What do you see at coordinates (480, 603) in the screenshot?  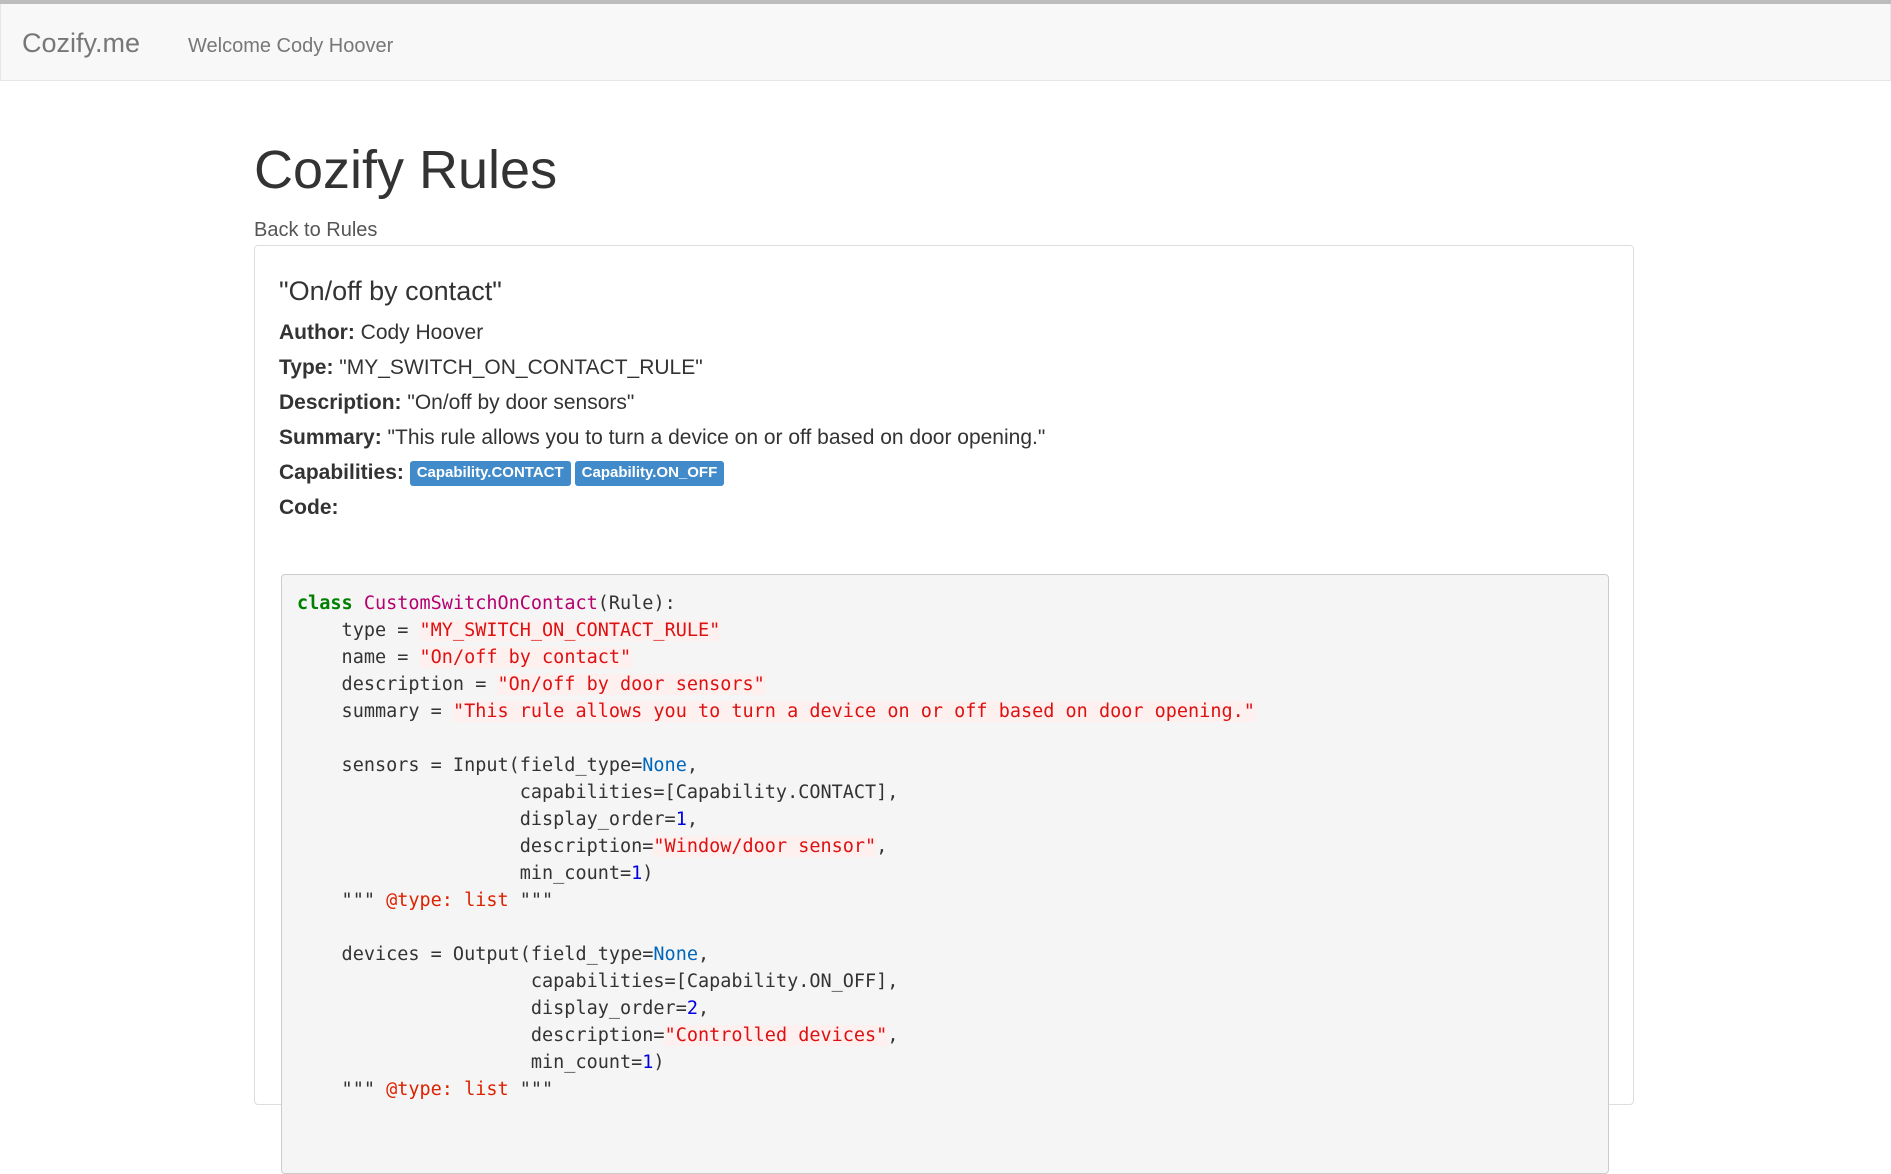 I see `code-token: CustomSwitchOnContact` at bounding box center [480, 603].